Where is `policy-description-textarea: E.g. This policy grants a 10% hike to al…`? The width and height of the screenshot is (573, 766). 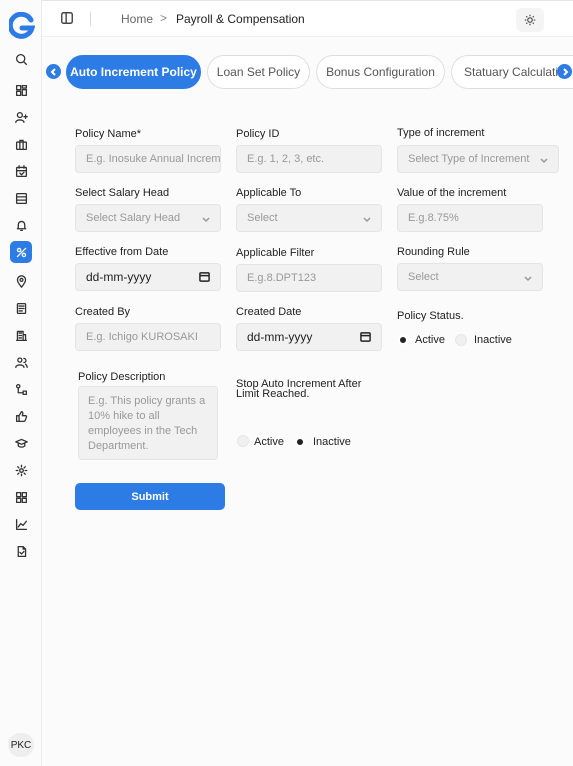
policy-description-textarea: E.g. This policy grants a 10% hike to al… is located at coordinates (148, 423).